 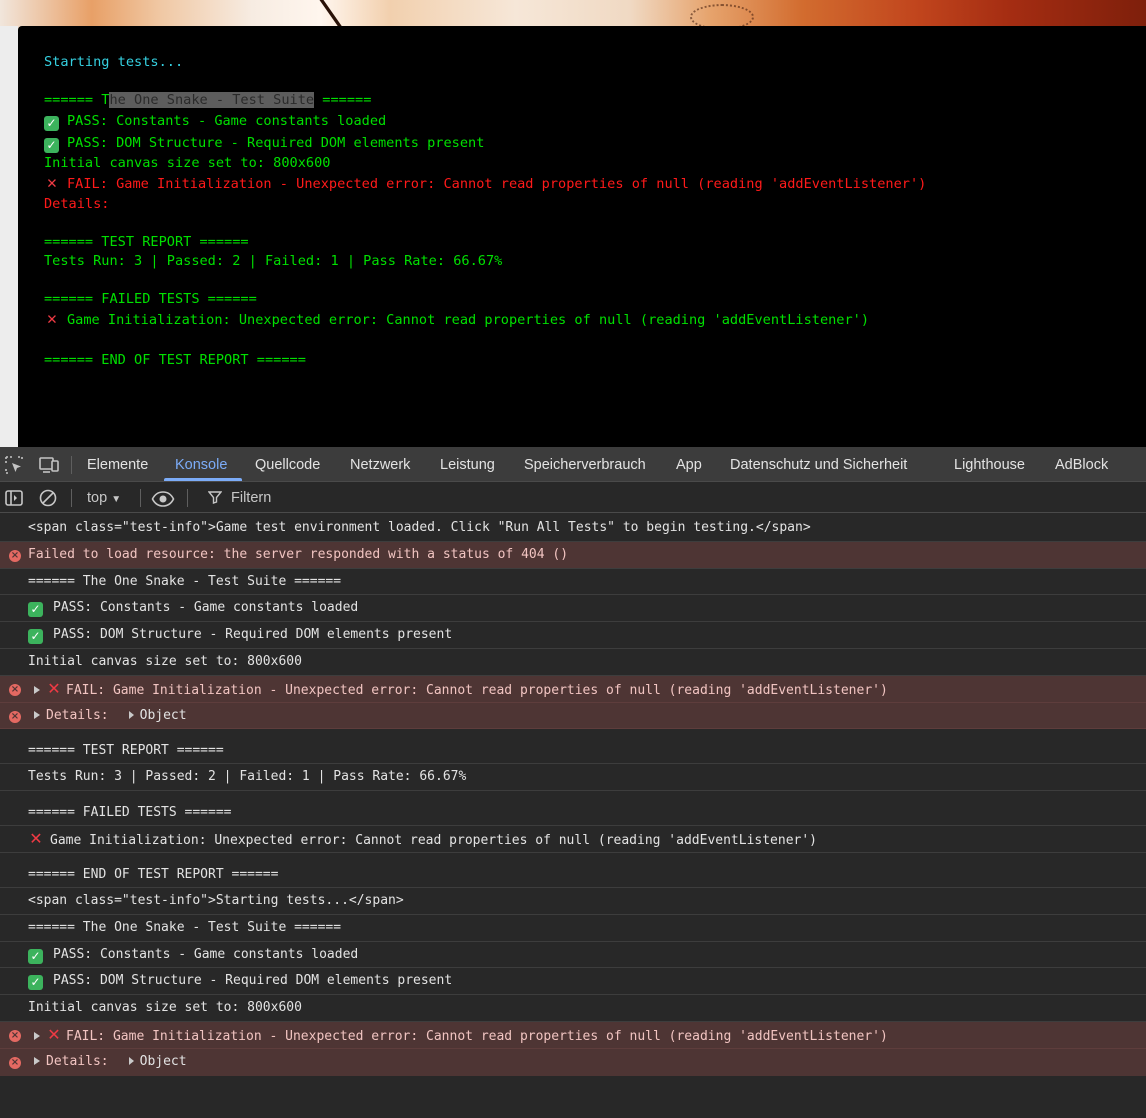 What do you see at coordinates (1081, 464) in the screenshot?
I see `tab-adblock: AdBlock` at bounding box center [1081, 464].